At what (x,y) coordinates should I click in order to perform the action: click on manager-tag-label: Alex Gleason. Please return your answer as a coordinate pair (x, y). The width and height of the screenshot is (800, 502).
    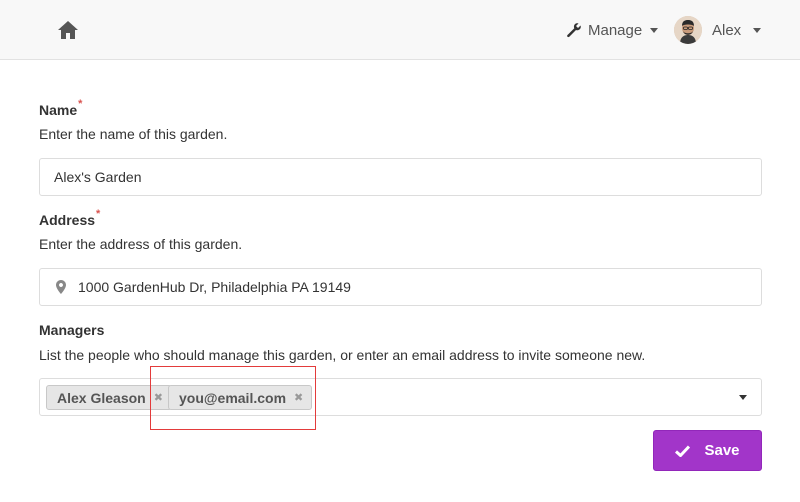
    Looking at the image, I should click on (101, 397).